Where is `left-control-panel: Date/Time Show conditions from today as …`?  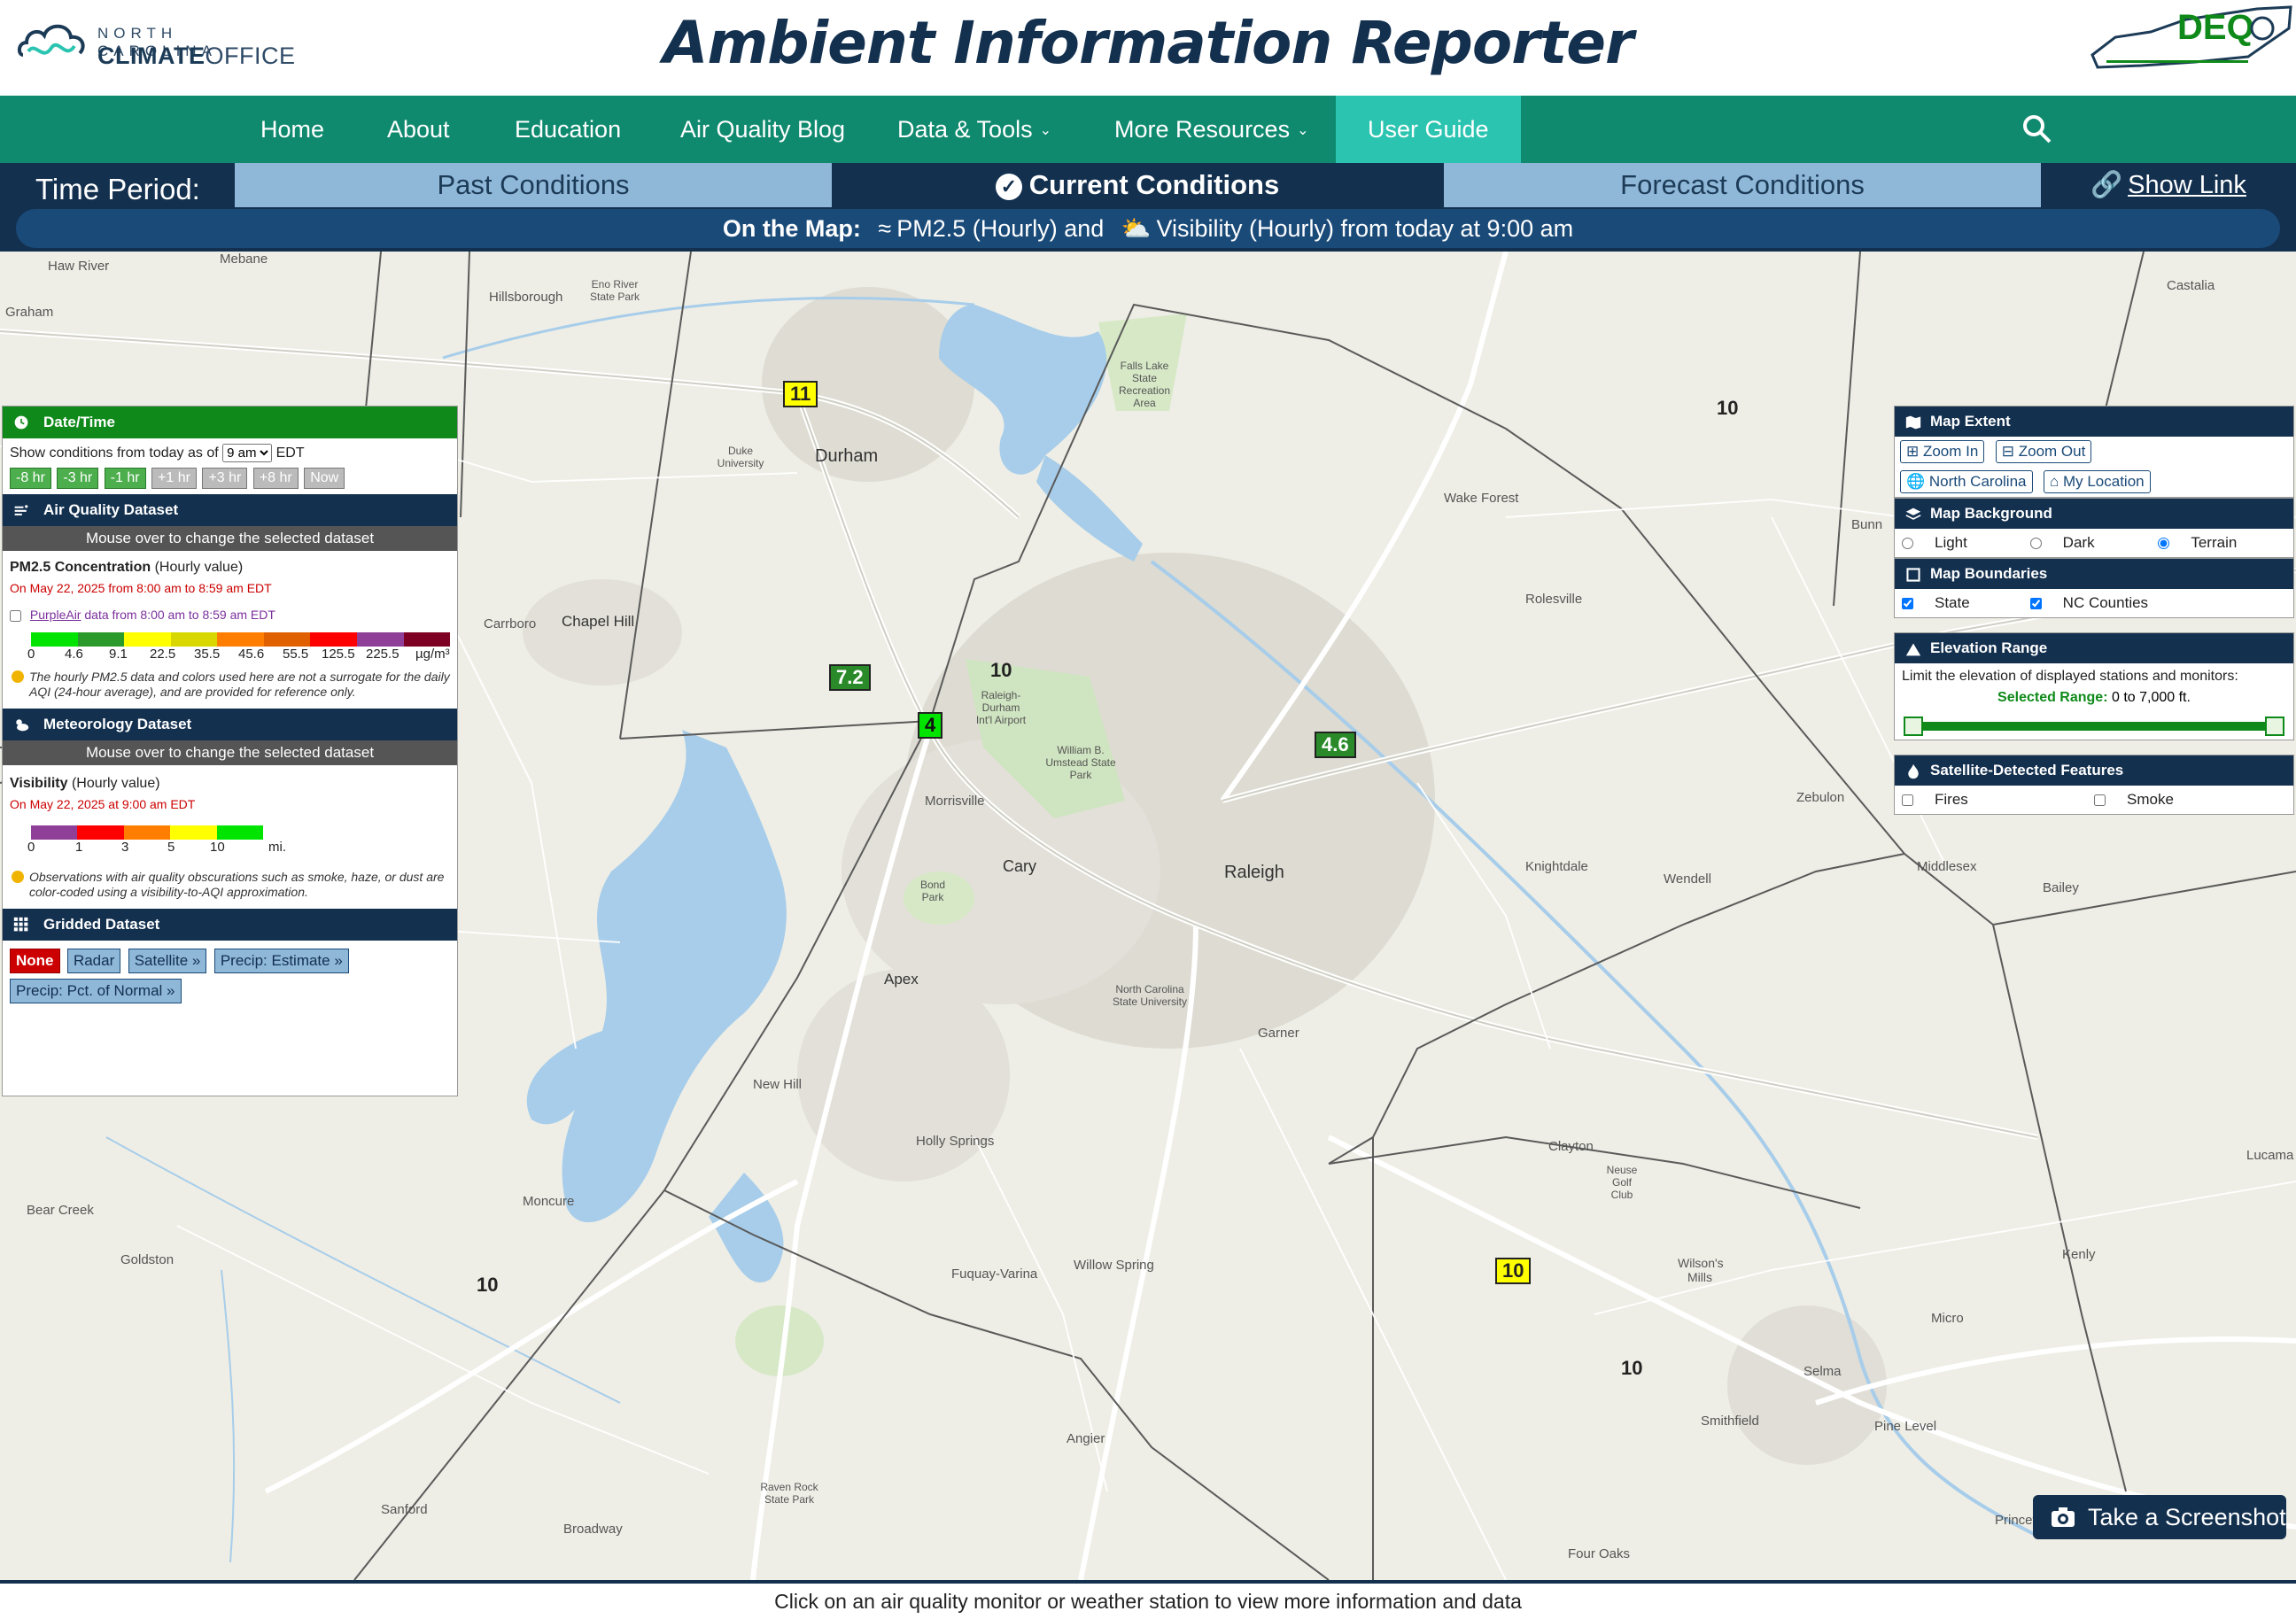
left-control-panel: Date/Time Show conditions from today as … is located at coordinates (230, 751).